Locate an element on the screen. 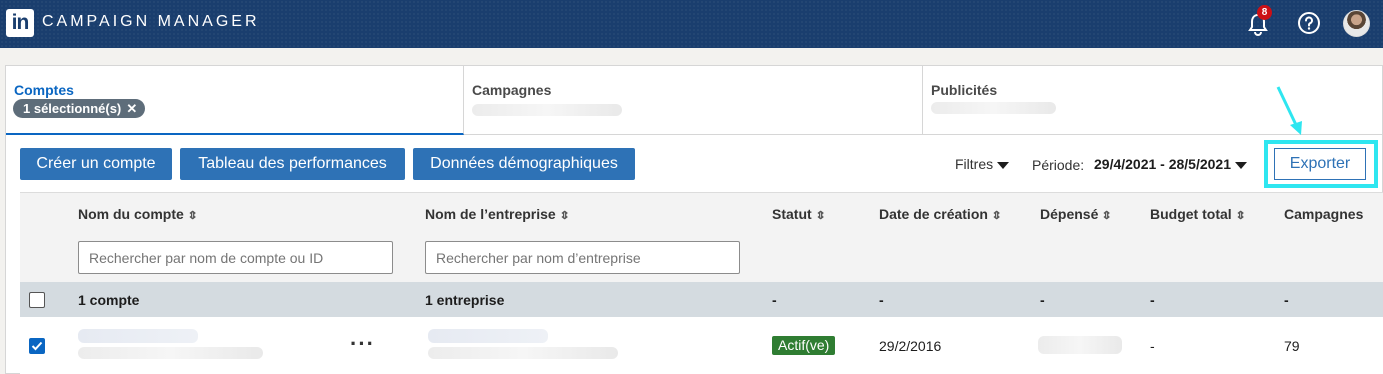 This screenshot has width=1383, height=374. summary-campaigns: - is located at coordinates (1286, 300).